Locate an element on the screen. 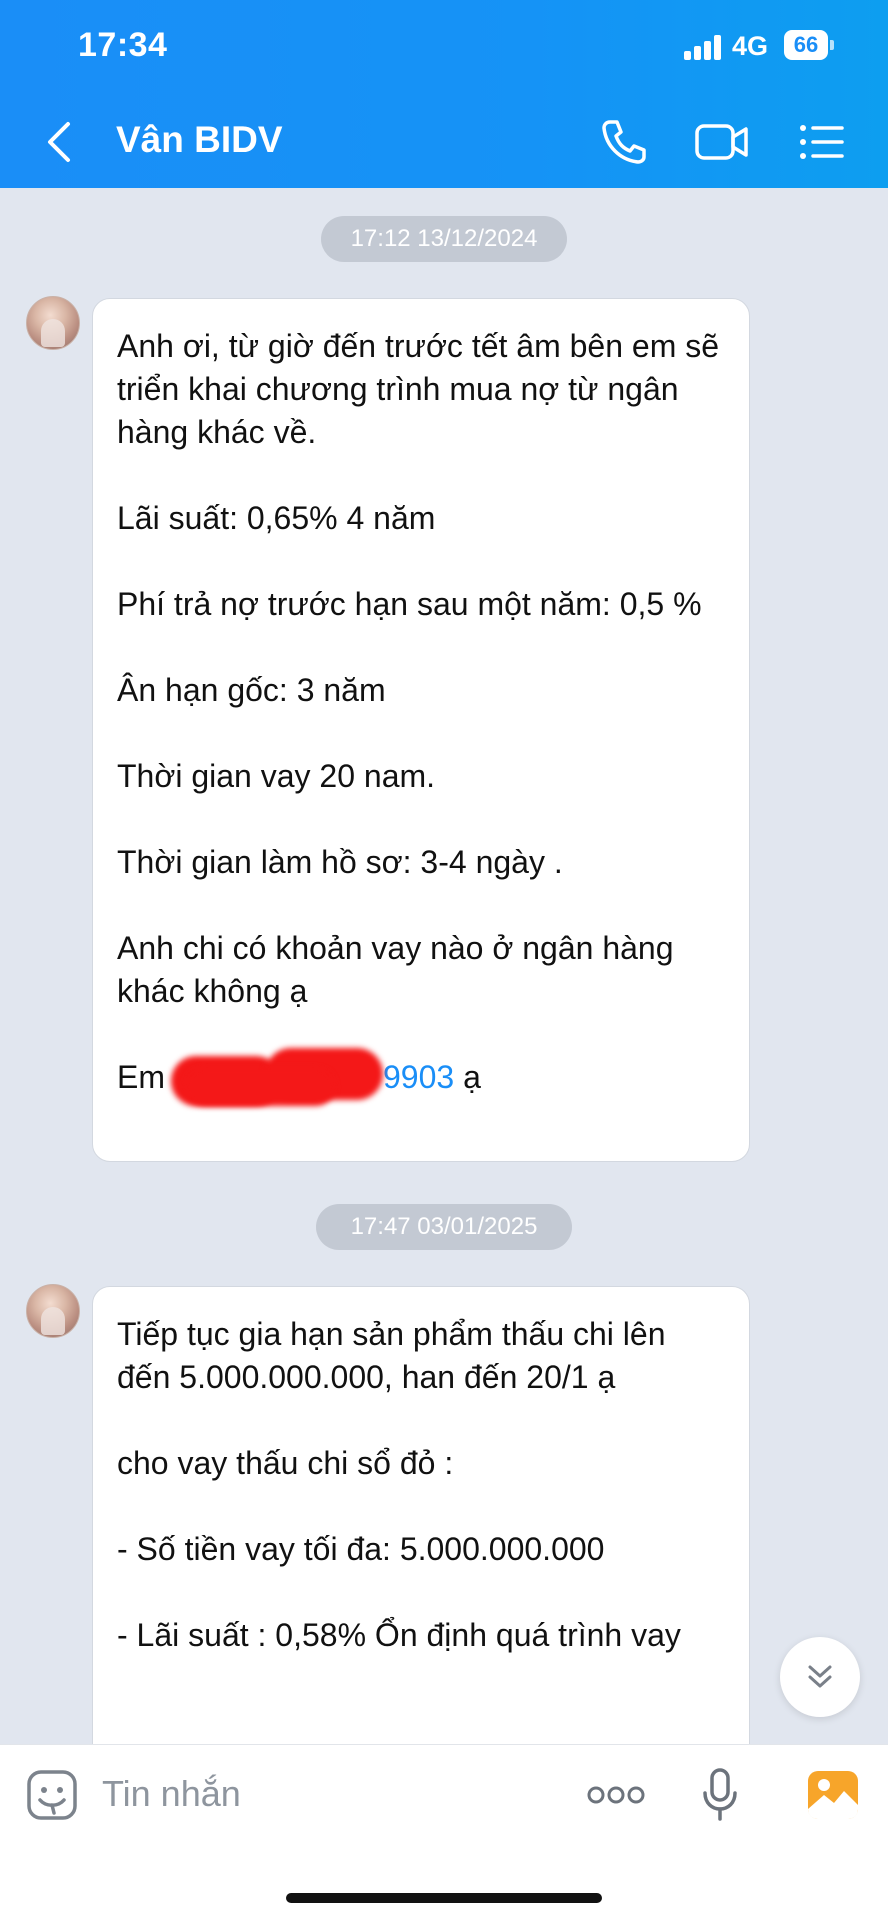 The height and width of the screenshot is (1921, 888). message-input-bar: Tin nhắn is located at coordinates (444, 1832).